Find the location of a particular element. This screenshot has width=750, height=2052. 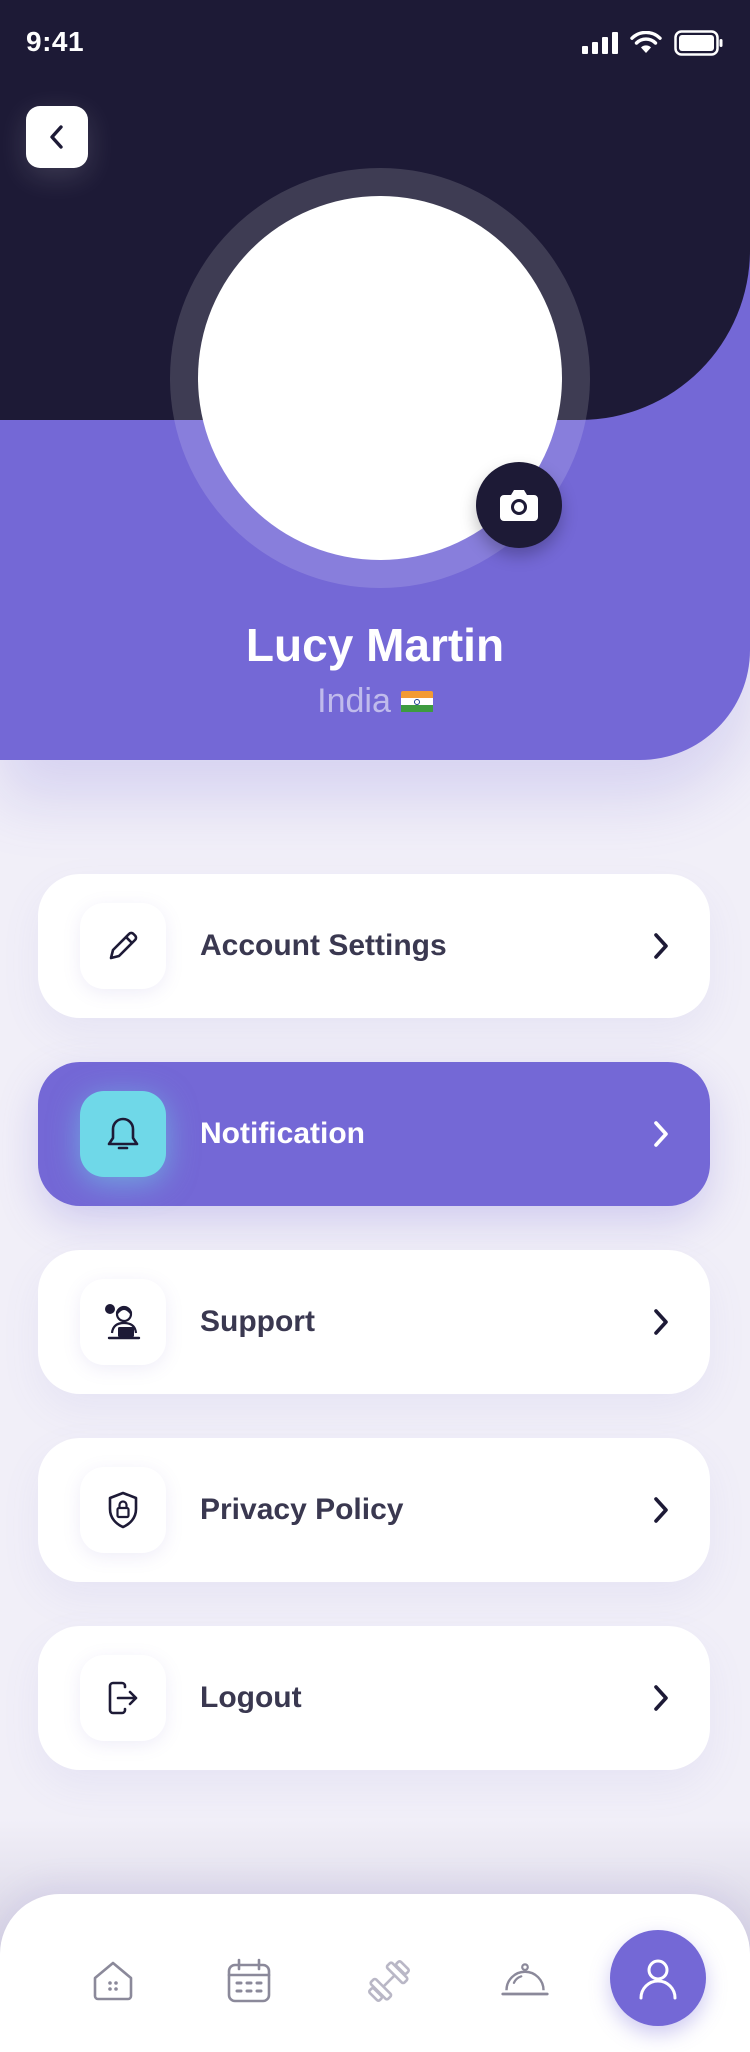

menu-item-privacy-policy: Privacy Policy is located at coordinates (374, 1510).